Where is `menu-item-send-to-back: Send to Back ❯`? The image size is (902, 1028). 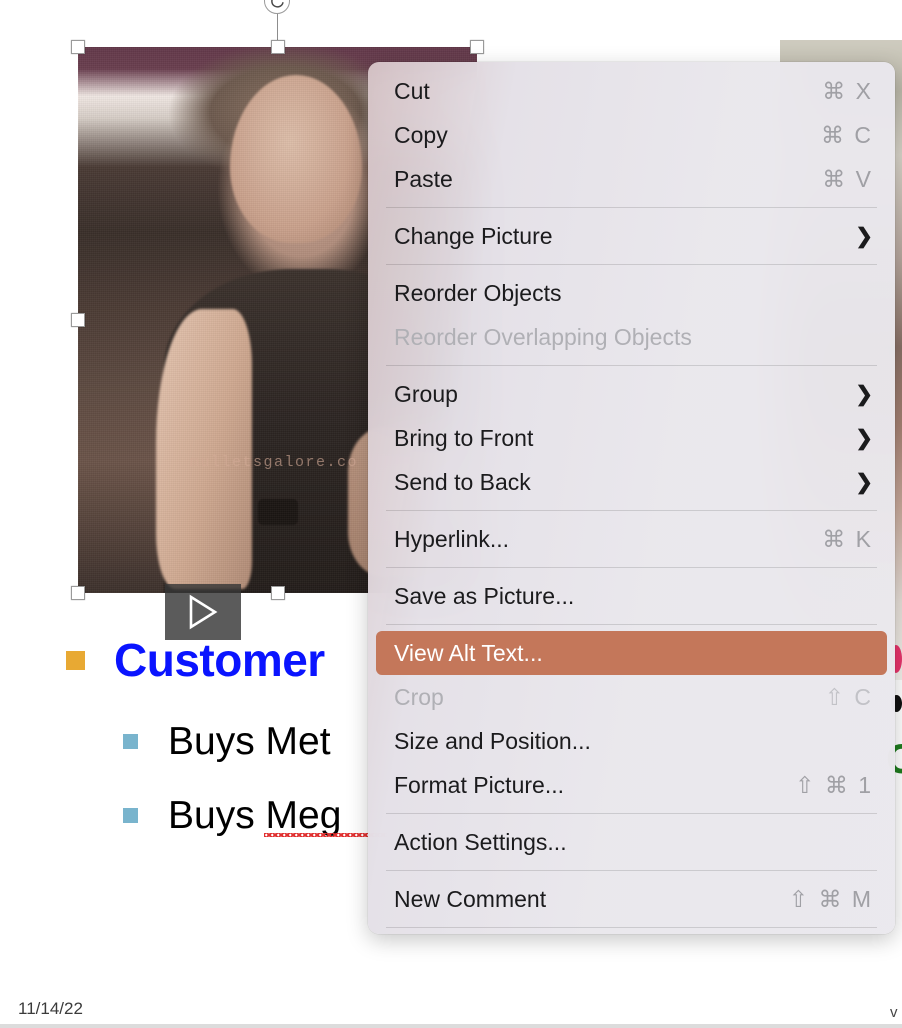
menu-item-send-to-back: Send to Back ❯ is located at coordinates (631, 482).